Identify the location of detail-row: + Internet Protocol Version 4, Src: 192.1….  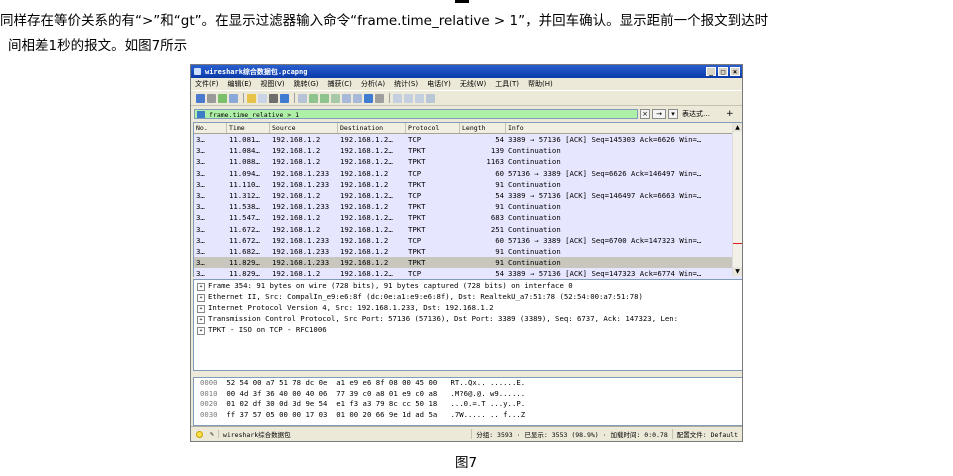
(468, 307).